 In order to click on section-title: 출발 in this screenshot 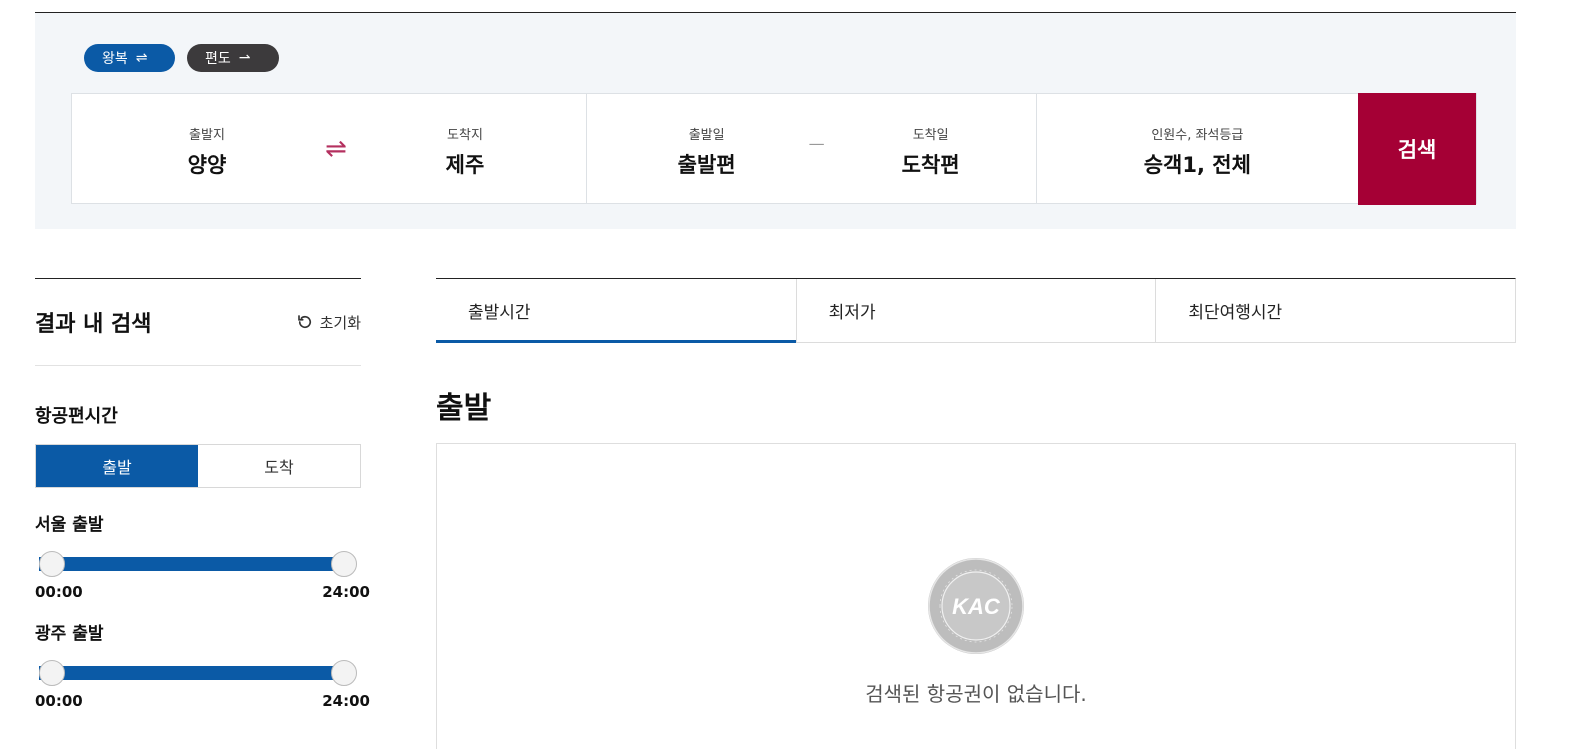, I will do `click(464, 408)`.